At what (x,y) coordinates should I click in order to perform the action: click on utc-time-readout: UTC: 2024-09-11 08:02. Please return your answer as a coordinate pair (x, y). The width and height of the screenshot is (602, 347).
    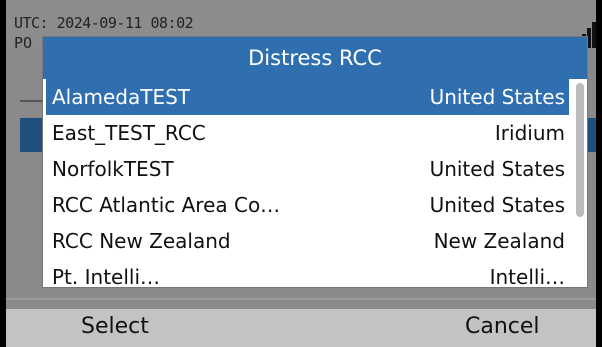
    Looking at the image, I should click on (104, 23).